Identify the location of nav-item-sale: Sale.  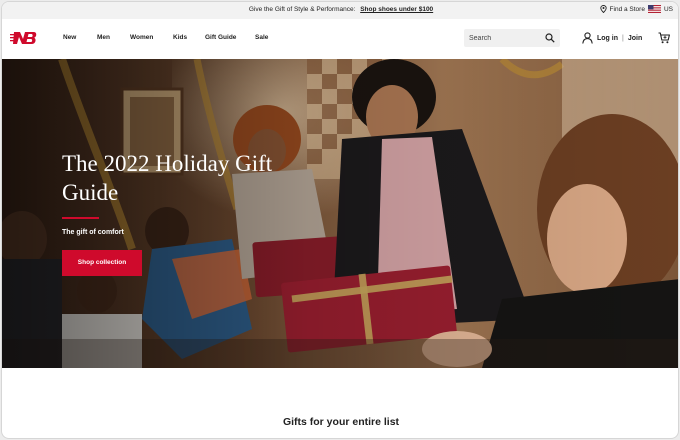
(261, 37).